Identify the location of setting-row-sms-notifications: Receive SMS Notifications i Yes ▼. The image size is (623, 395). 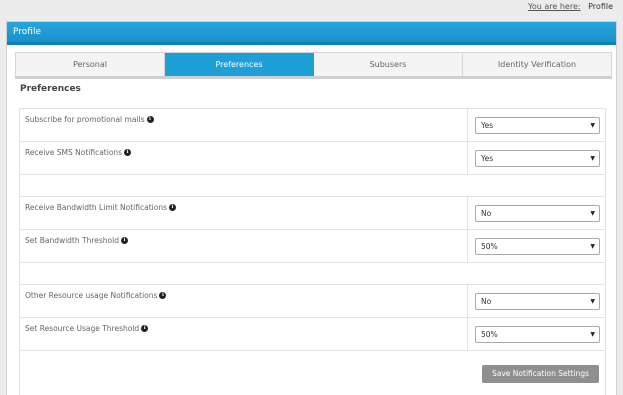
(312, 158).